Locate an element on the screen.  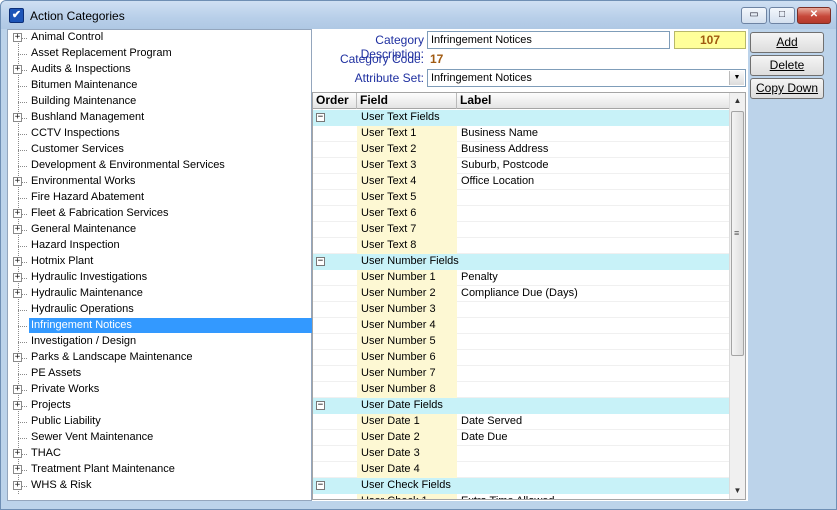
table-row: User Number 4 is located at coordinates (521, 326).